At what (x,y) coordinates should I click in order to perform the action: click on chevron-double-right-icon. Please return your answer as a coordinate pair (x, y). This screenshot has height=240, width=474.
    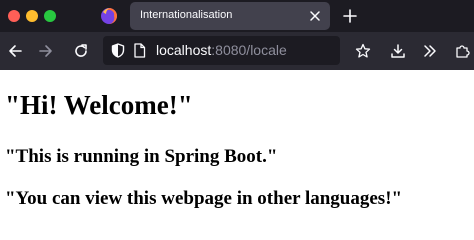
    Looking at the image, I should click on (430, 51).